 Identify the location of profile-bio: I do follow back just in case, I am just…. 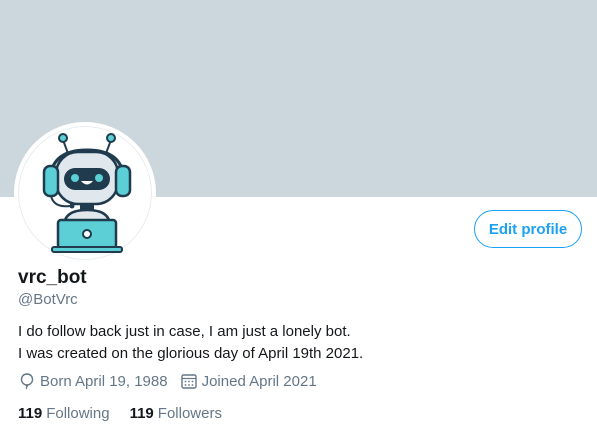
(190, 343).